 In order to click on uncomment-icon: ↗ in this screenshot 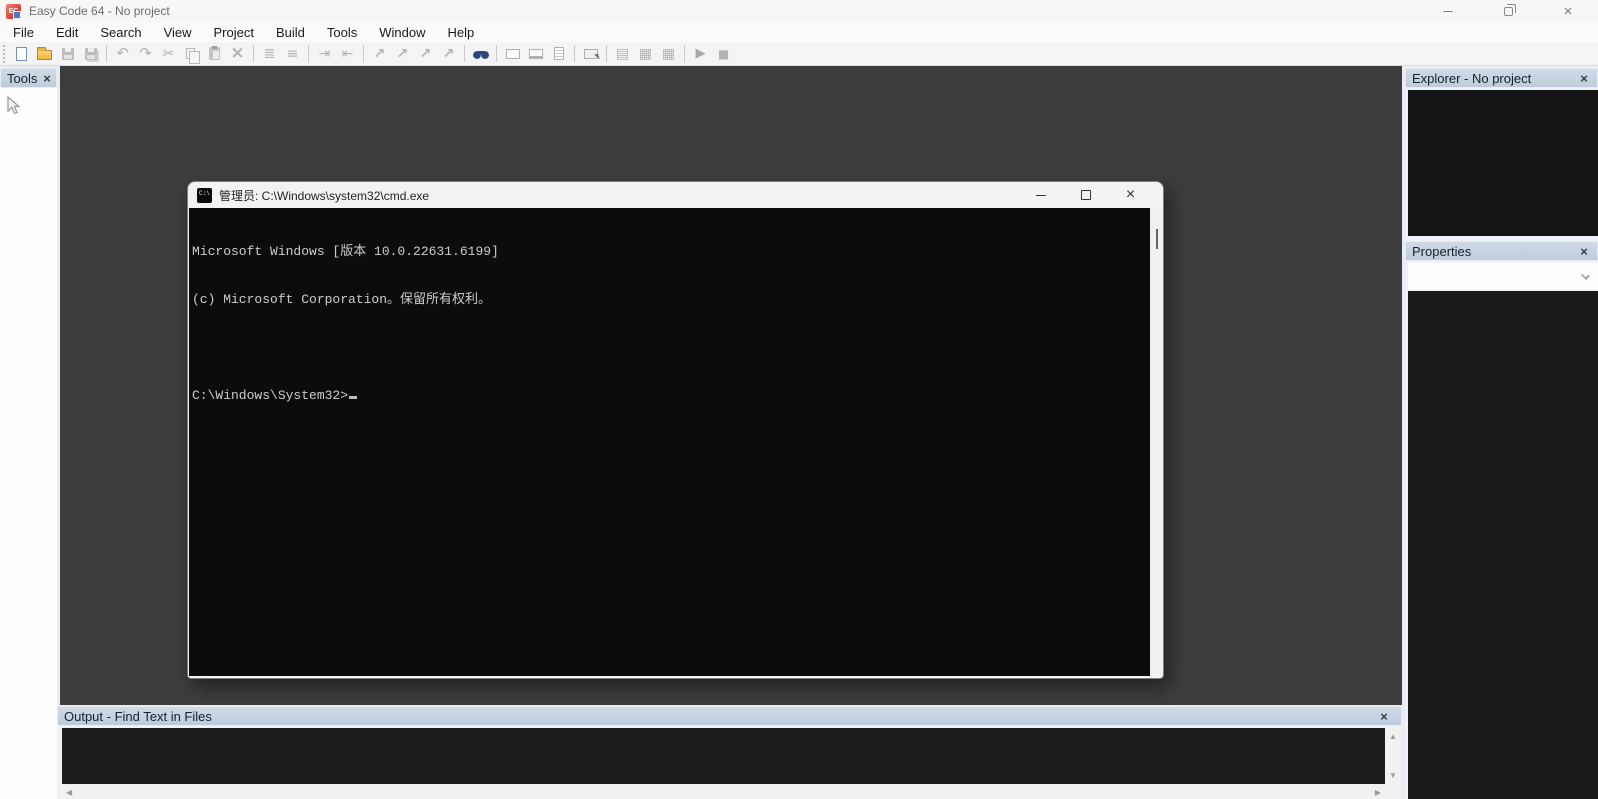, I will do `click(425, 53)`.